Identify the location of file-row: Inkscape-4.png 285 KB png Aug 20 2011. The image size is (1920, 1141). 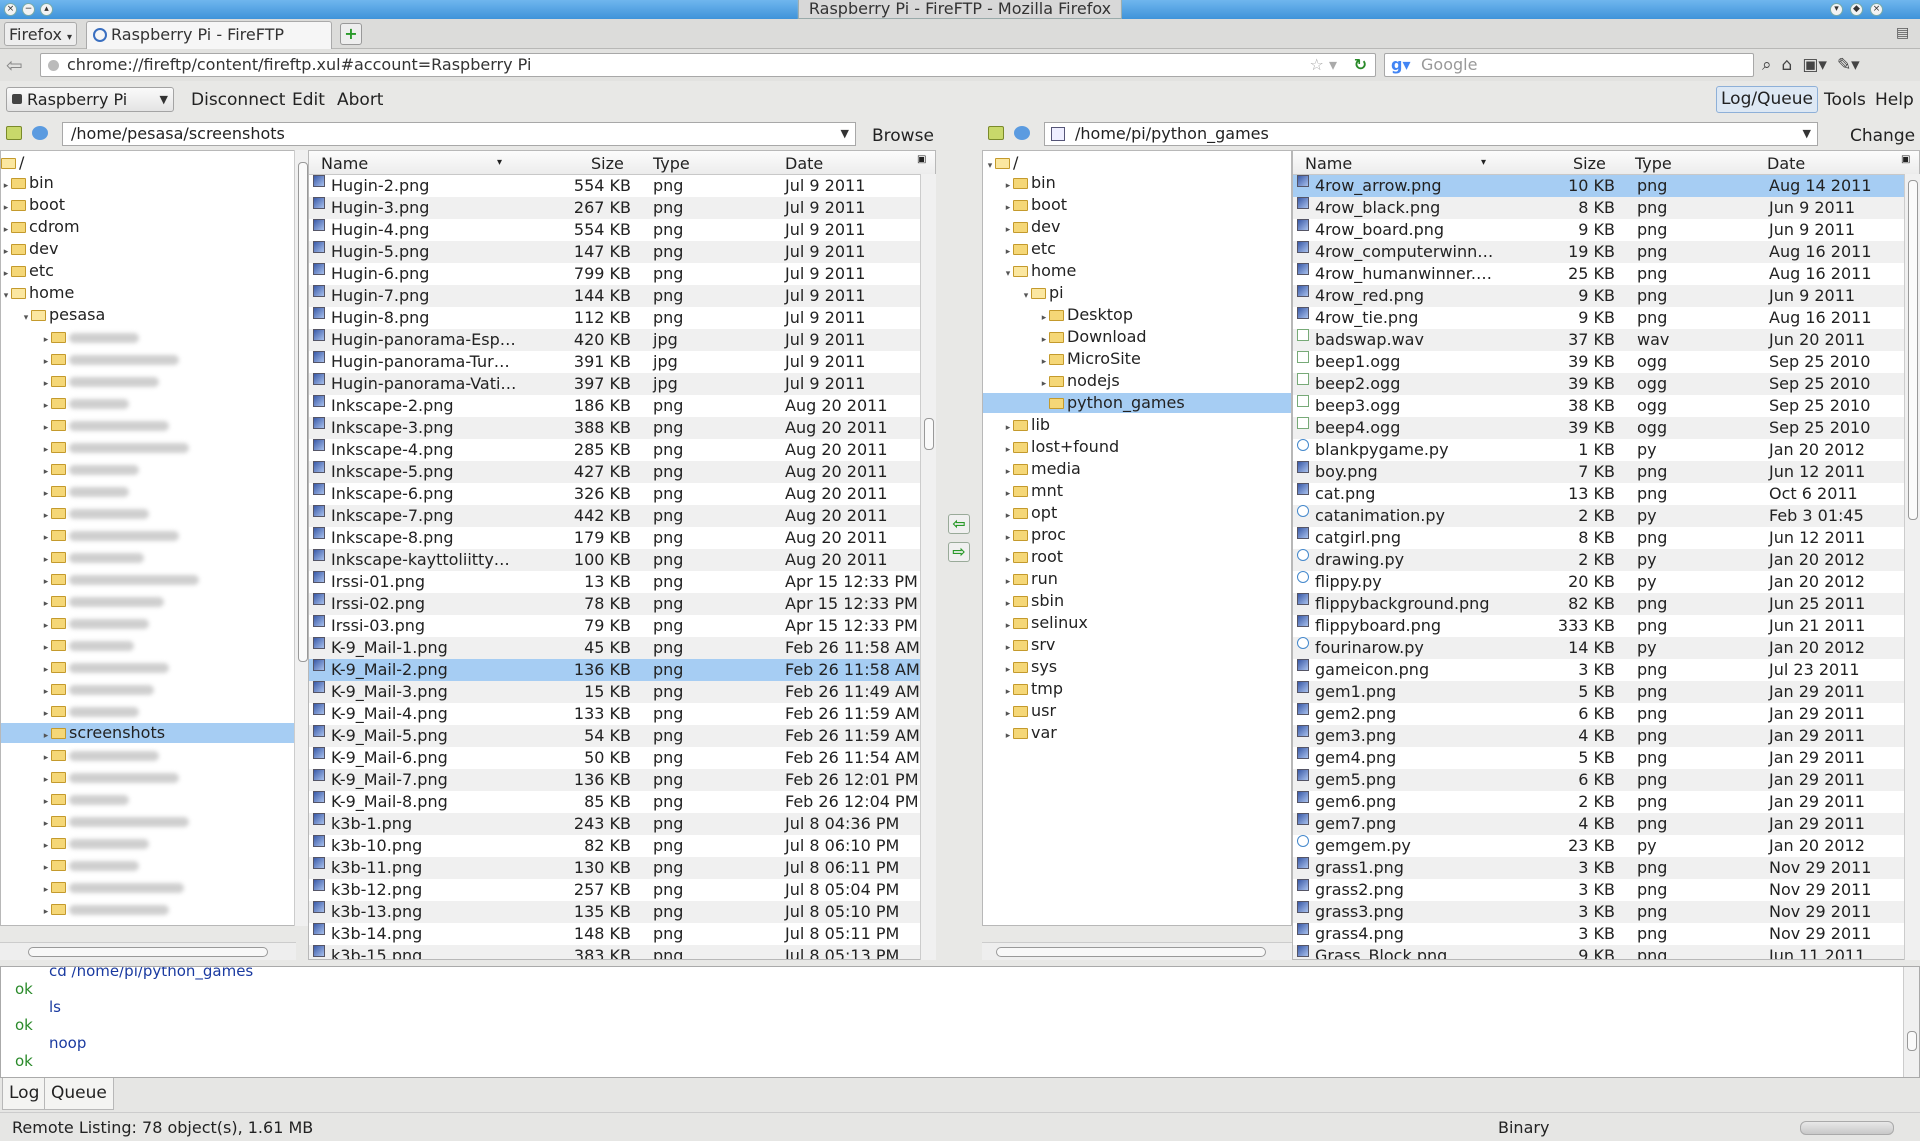
(615, 450).